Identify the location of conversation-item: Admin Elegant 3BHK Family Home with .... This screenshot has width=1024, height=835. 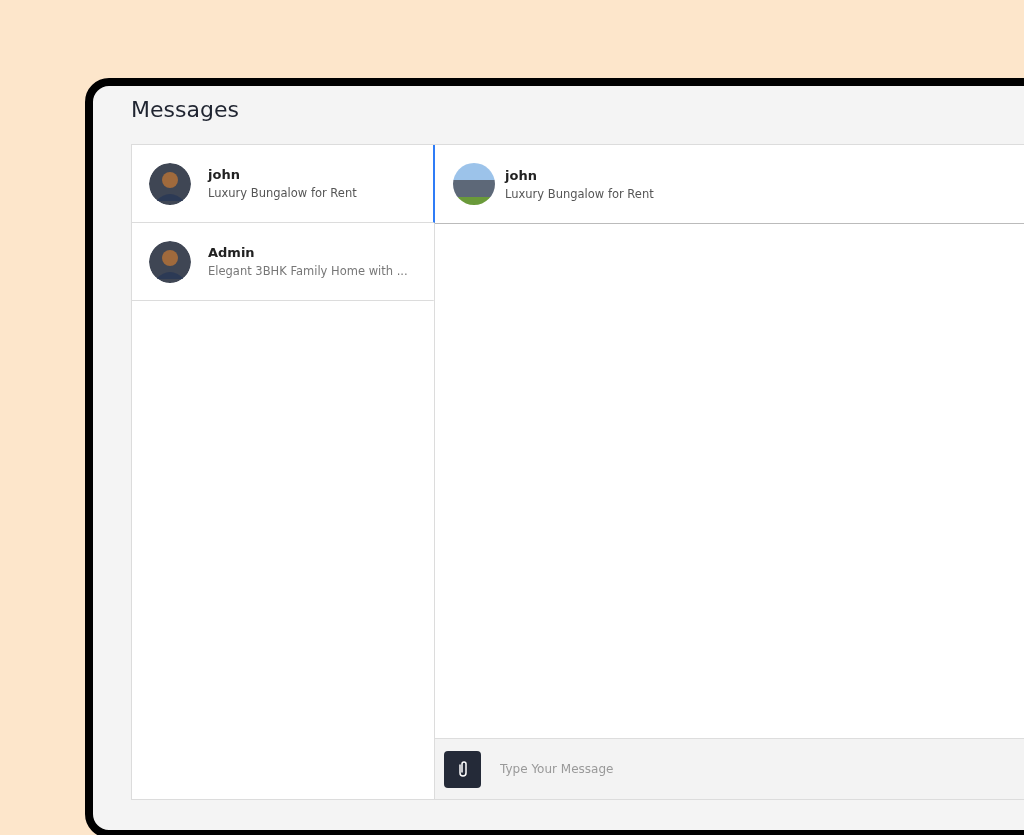
(283, 262).